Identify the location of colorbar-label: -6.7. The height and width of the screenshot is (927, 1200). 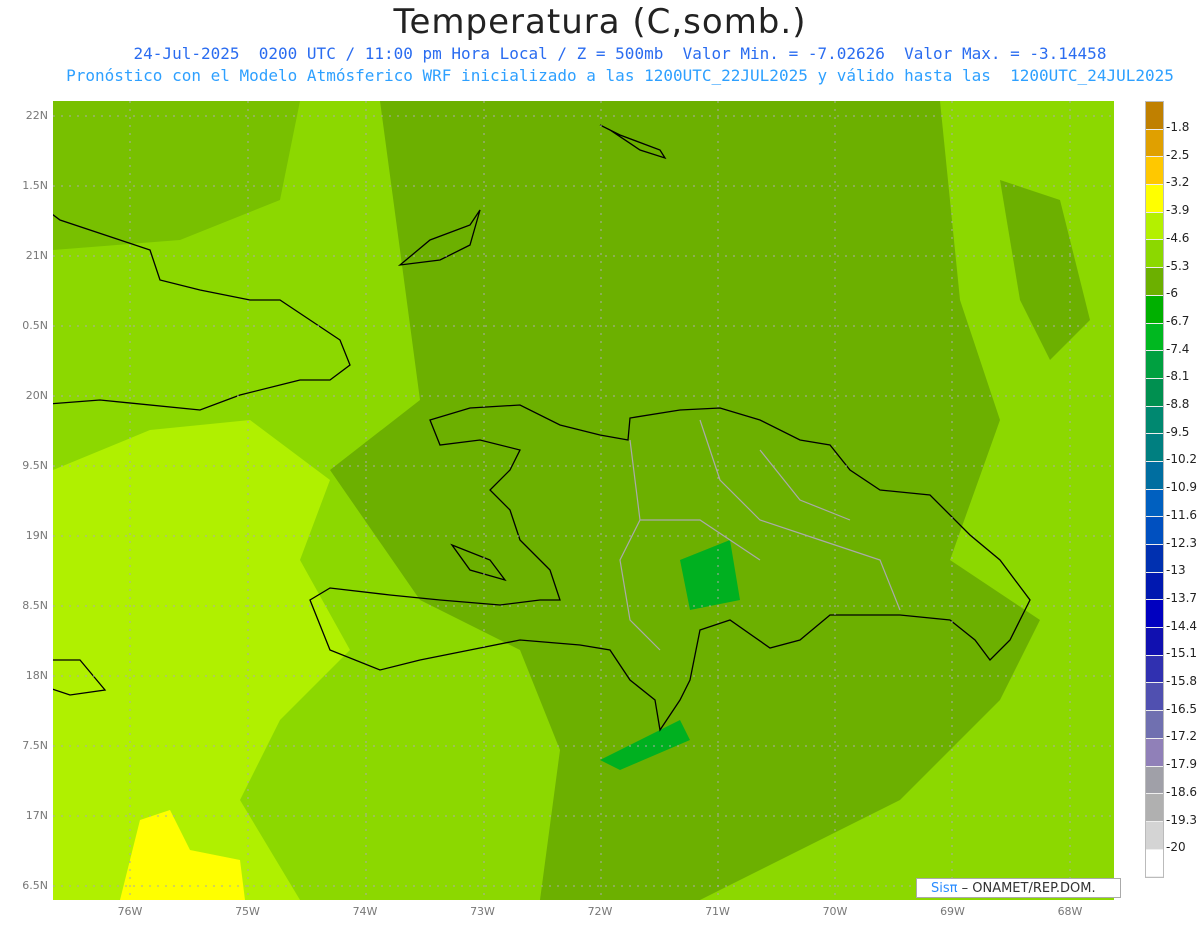
(1178, 320).